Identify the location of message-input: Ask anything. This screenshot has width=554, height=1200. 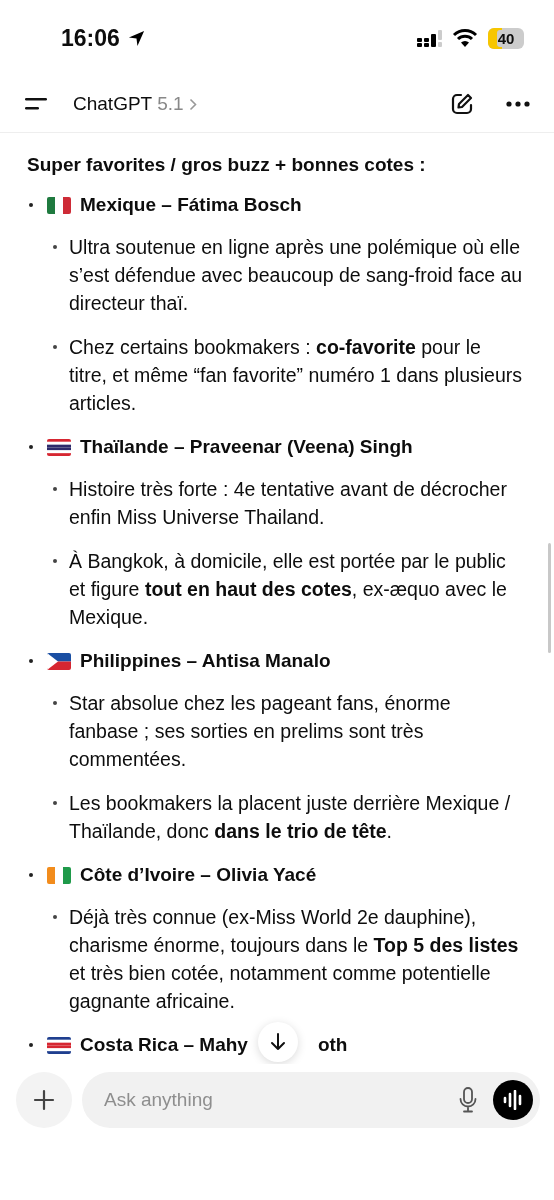
(272, 1100).